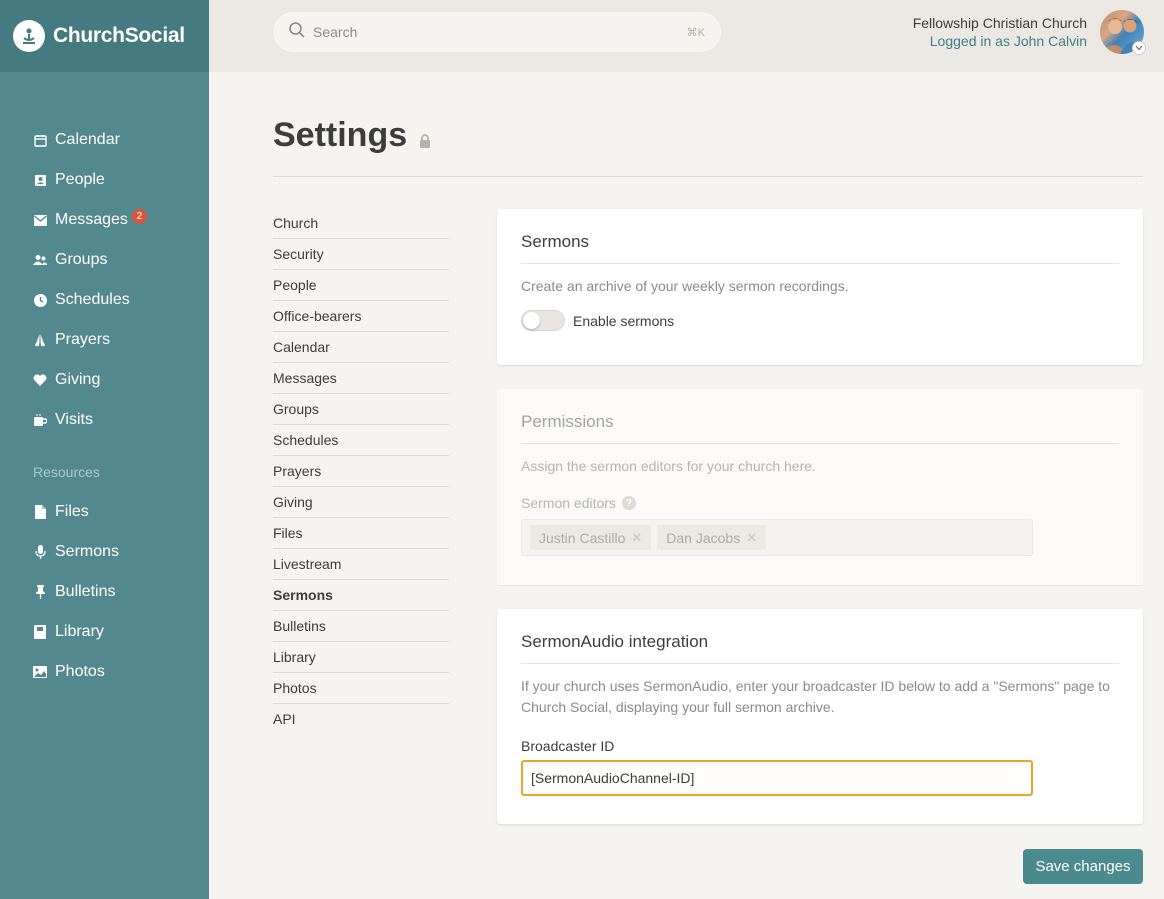 The width and height of the screenshot is (1164, 899). Describe the element at coordinates (999, 23) in the screenshot. I see `church-name: Fellowship Christian Church` at that location.